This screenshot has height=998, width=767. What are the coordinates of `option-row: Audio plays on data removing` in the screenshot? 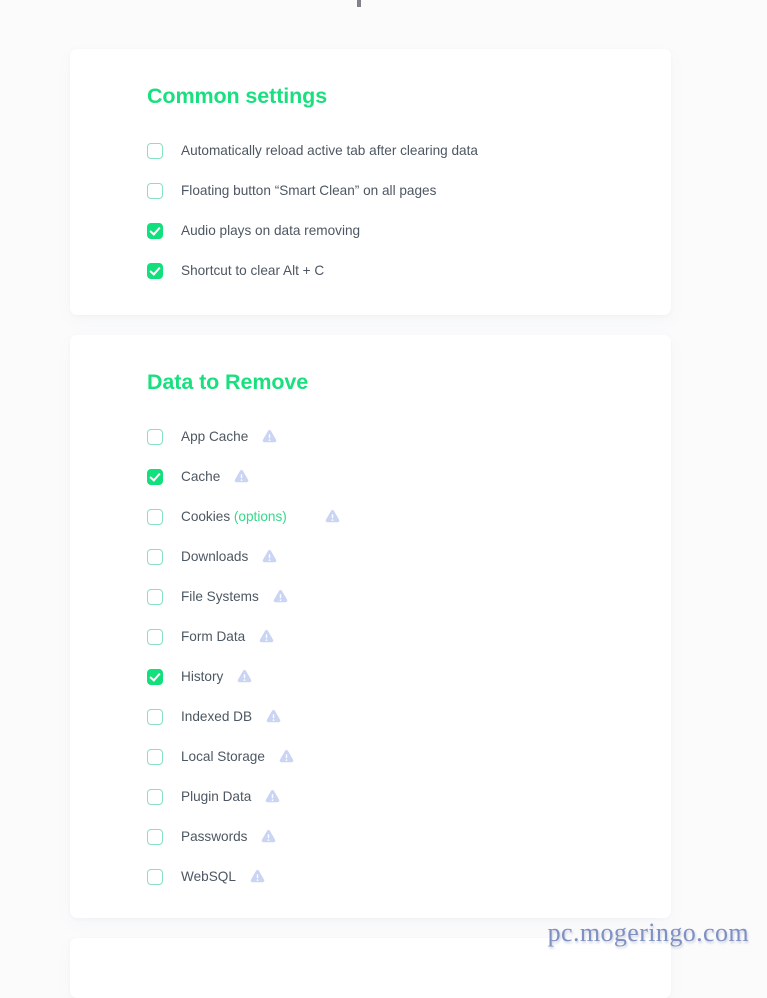 It's located at (409, 231).